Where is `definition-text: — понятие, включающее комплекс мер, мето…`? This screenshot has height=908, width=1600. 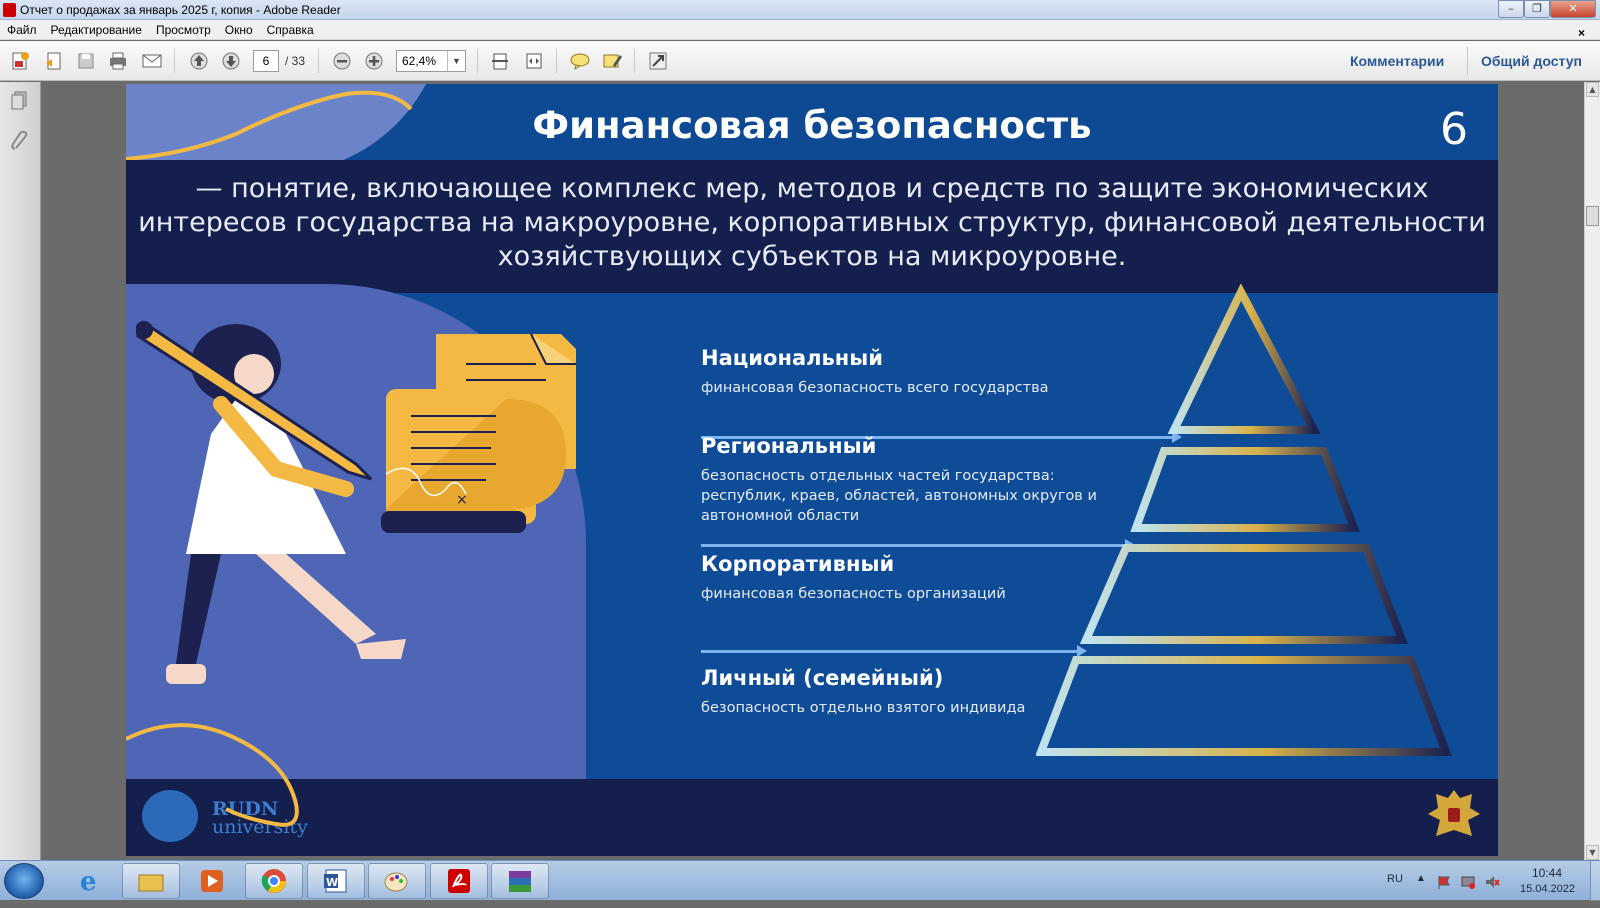 definition-text: — понятие, включающее комплекс мер, мето… is located at coordinates (812, 222).